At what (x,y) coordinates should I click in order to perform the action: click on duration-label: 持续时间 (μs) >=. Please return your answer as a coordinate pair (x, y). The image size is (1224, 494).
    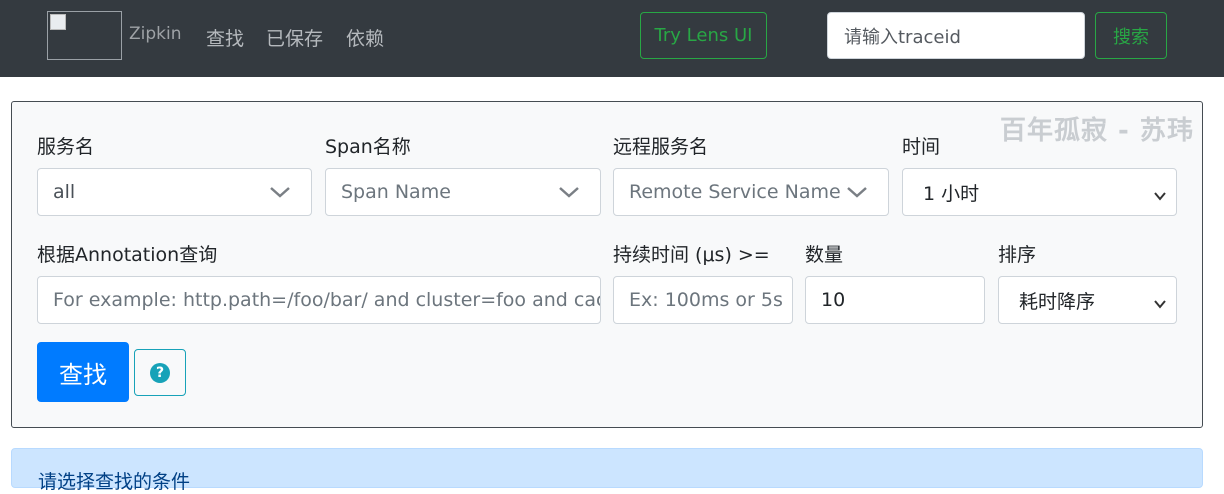
    Looking at the image, I should click on (691, 255).